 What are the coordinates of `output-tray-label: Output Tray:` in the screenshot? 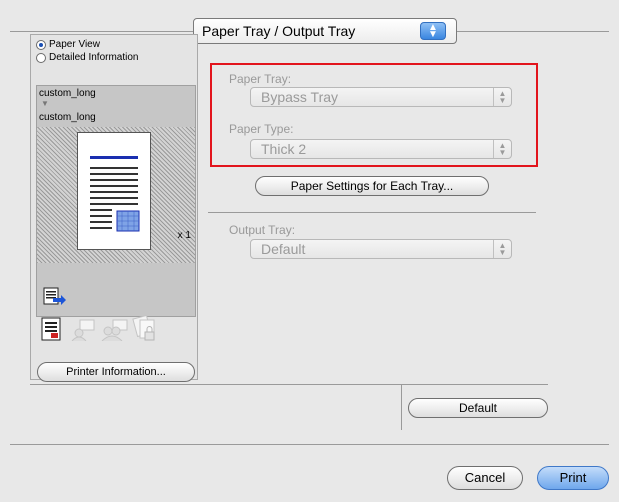 It's located at (262, 230).